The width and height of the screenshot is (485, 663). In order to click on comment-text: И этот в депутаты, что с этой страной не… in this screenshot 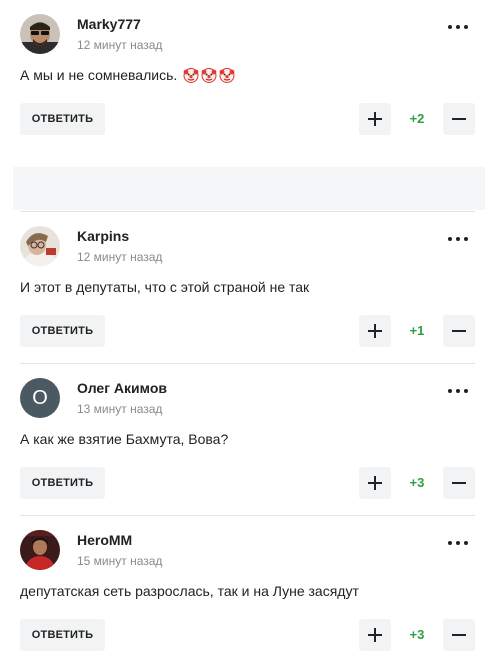, I will do `click(165, 287)`.